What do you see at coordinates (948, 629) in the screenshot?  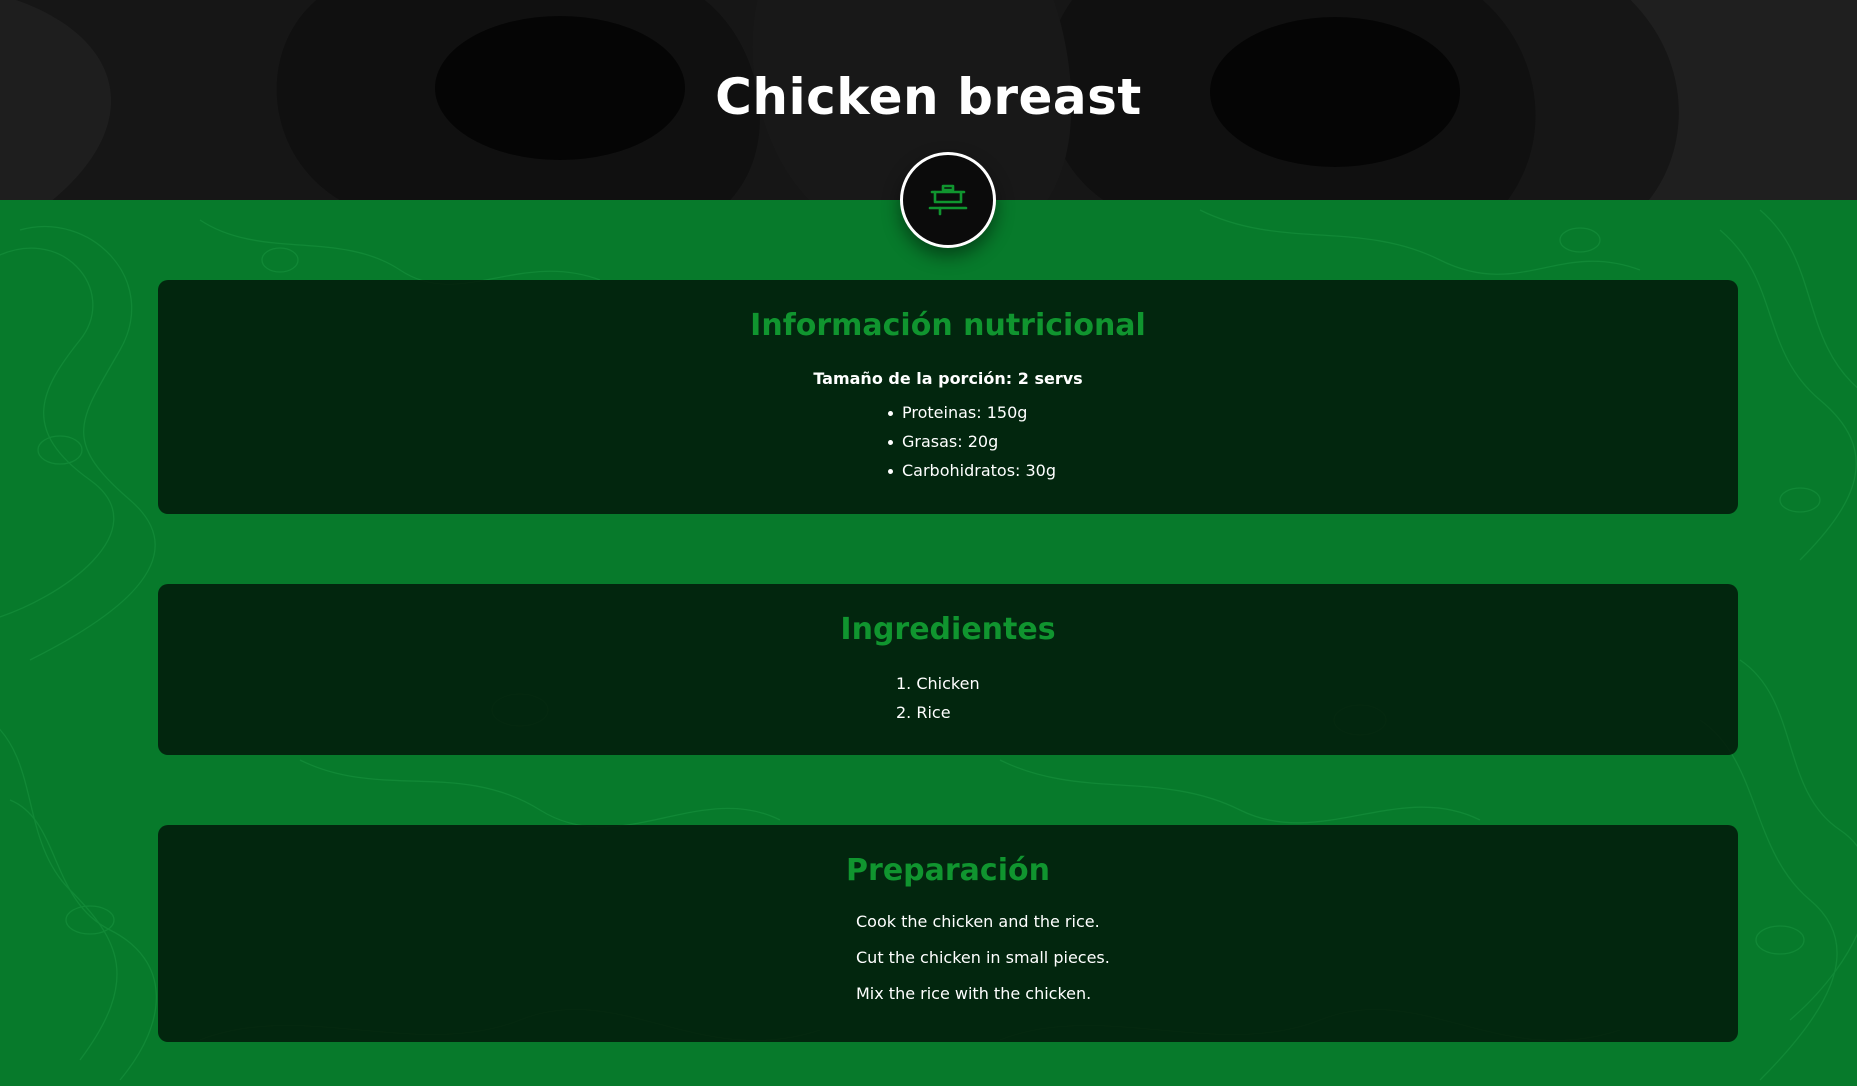 I see `ingredients-heading: Ingredientes` at bounding box center [948, 629].